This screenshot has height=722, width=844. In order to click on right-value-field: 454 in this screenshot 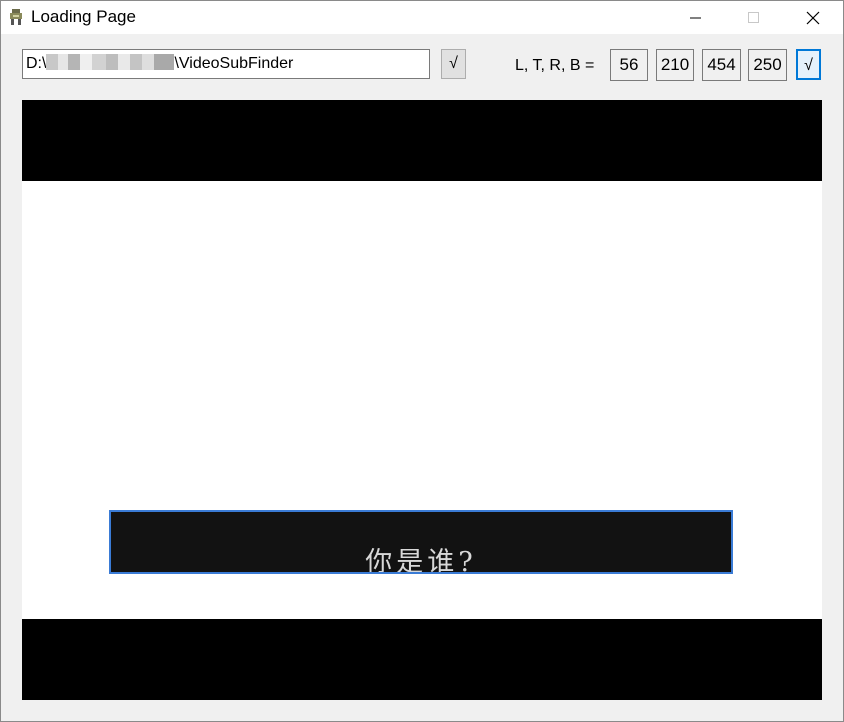, I will do `click(721, 65)`.